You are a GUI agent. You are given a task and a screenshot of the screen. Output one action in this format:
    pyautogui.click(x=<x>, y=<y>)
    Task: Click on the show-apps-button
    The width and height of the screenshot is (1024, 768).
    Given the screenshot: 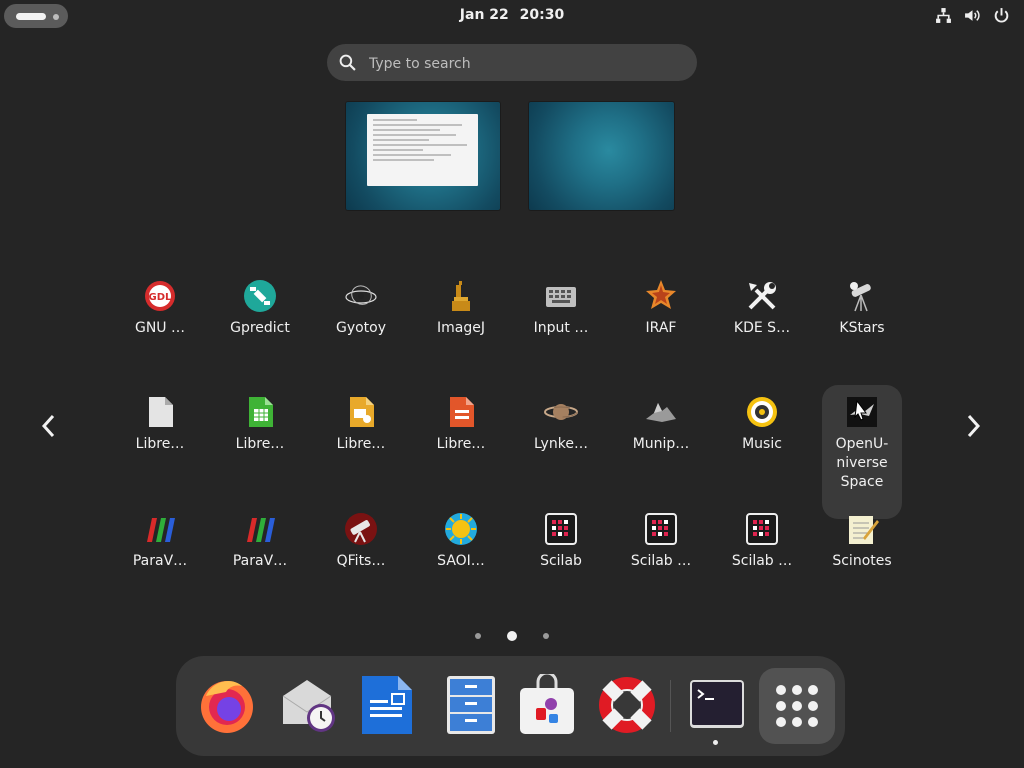 What is the action you would take?
    pyautogui.click(x=797, y=706)
    